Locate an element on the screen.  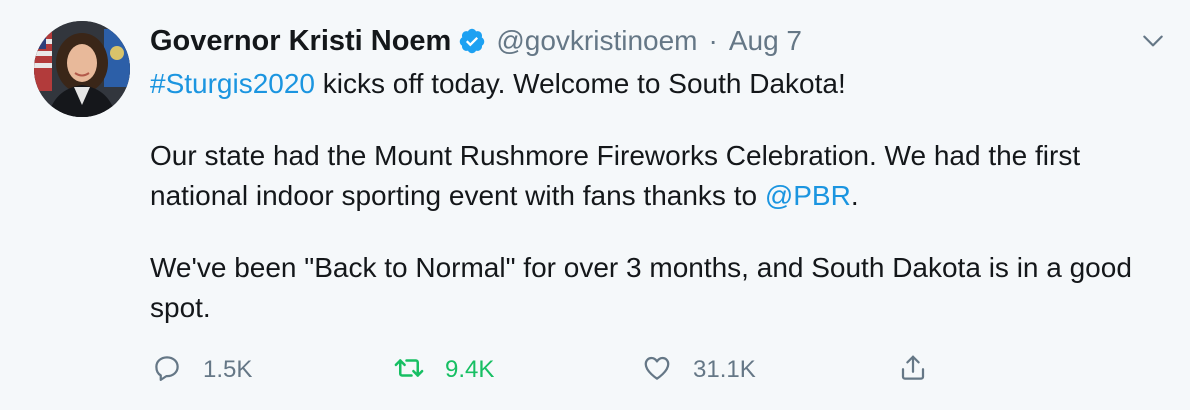
tweet-text-span: . is located at coordinates (854, 195).